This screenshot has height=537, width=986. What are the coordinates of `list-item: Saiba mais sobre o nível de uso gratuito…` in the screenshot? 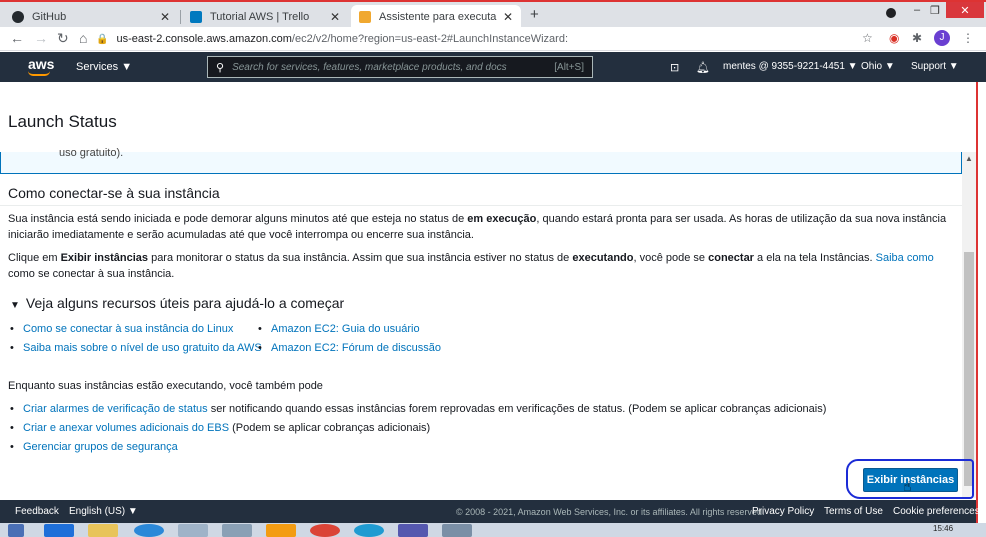 It's located at (135, 351).